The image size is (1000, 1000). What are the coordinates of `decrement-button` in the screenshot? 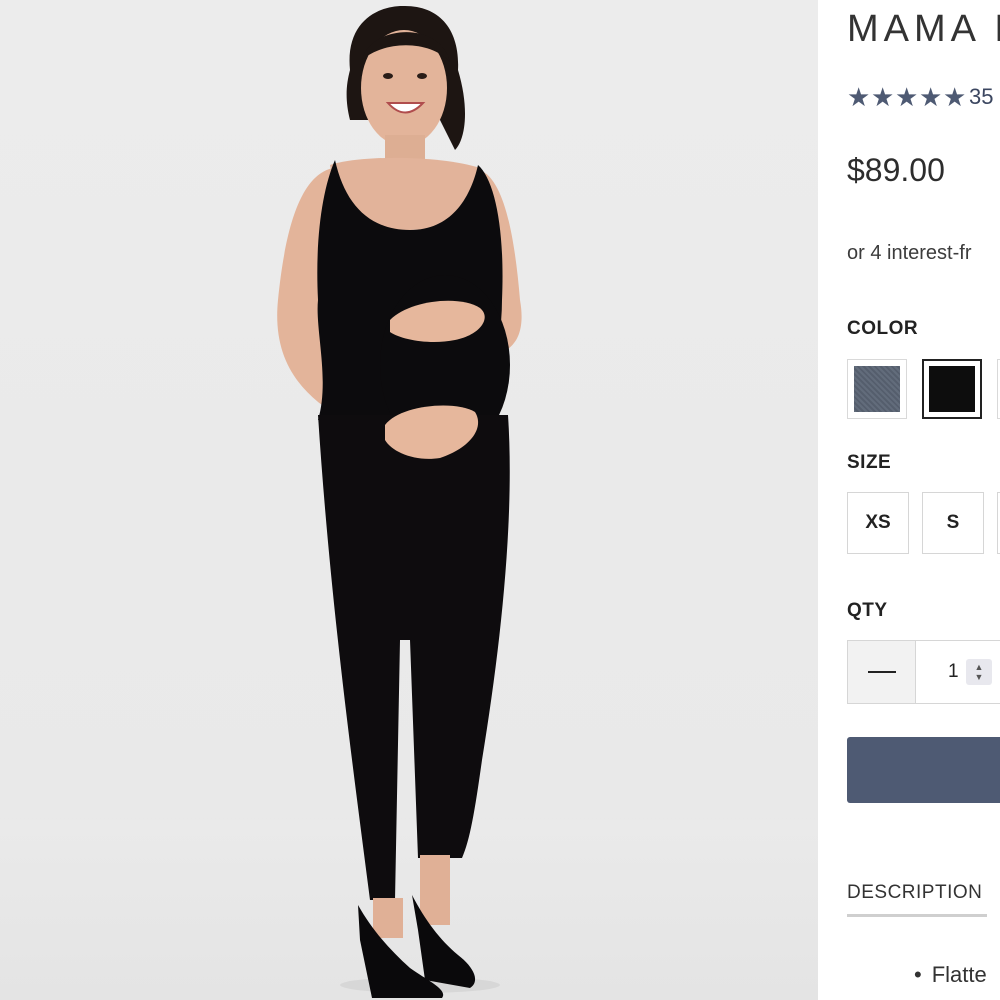 It's located at (882, 672).